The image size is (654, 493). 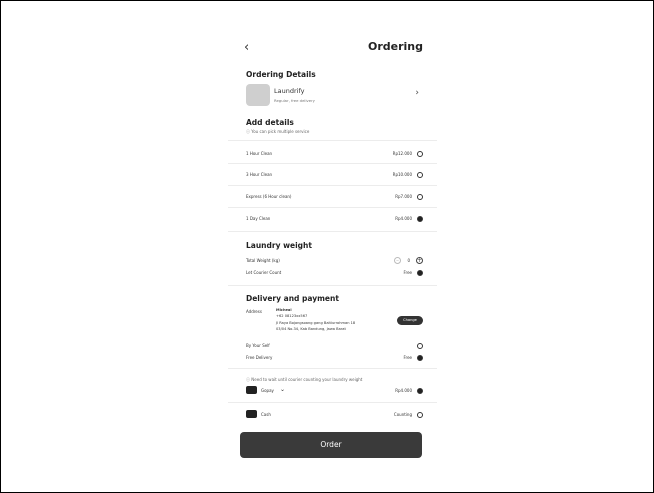 I want to click on service-label: Express (6 Hour clean), so click(x=269, y=196).